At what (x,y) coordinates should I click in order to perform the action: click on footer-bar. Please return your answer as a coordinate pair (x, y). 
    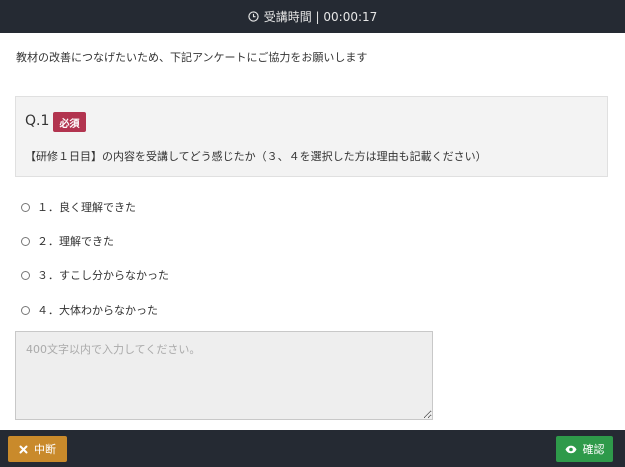
    Looking at the image, I should click on (312, 448).